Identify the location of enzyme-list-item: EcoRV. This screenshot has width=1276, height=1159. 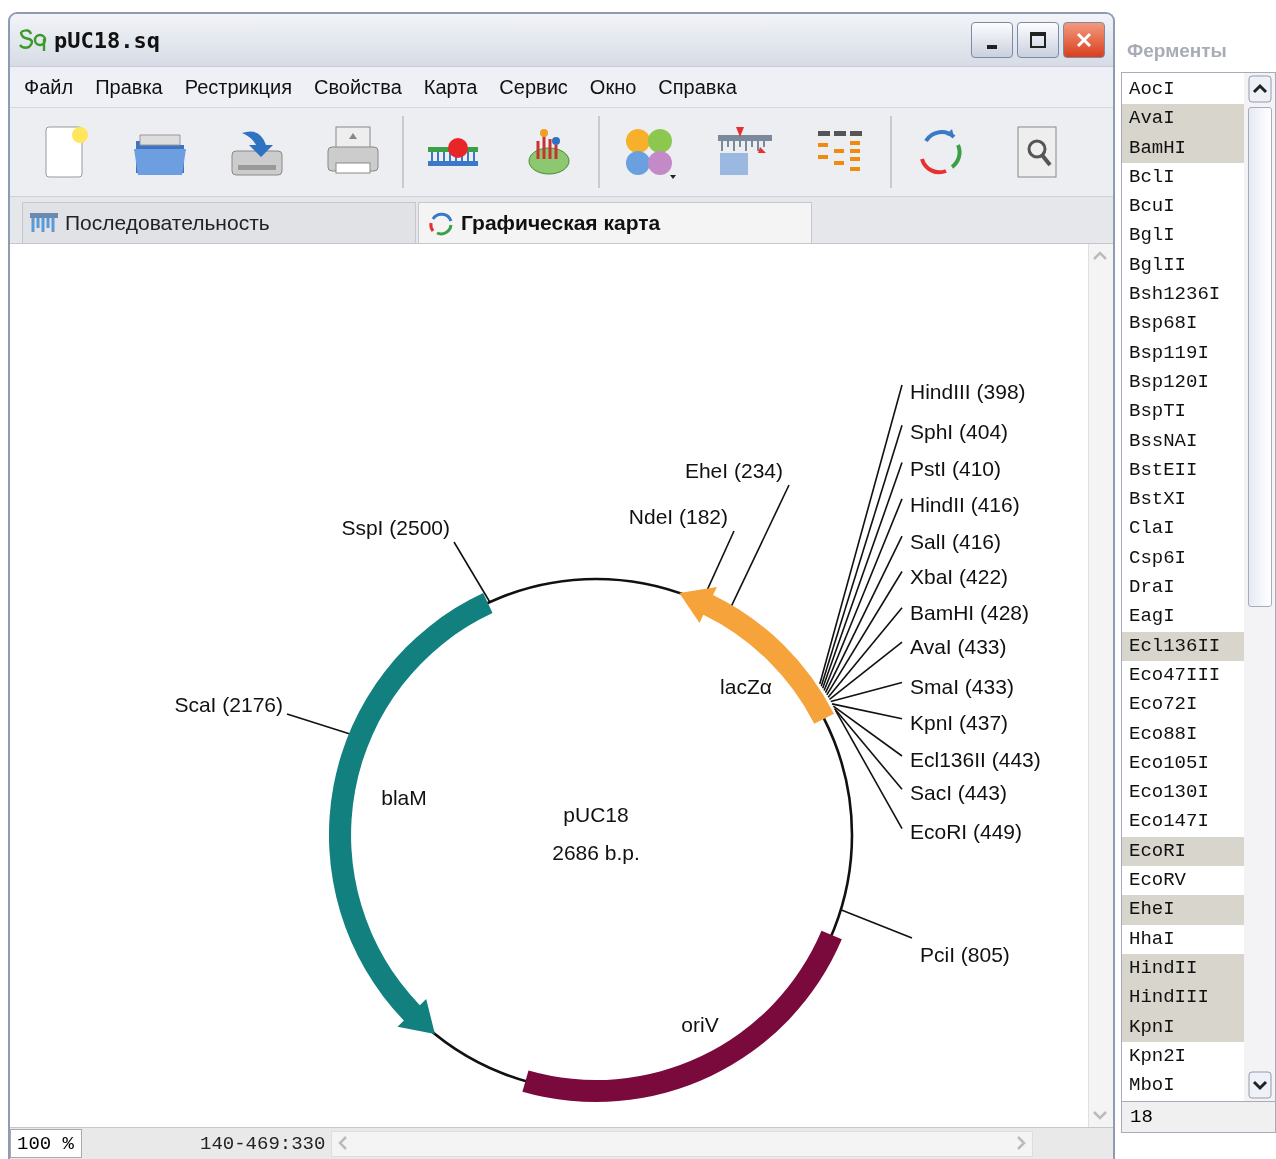
(1183, 881).